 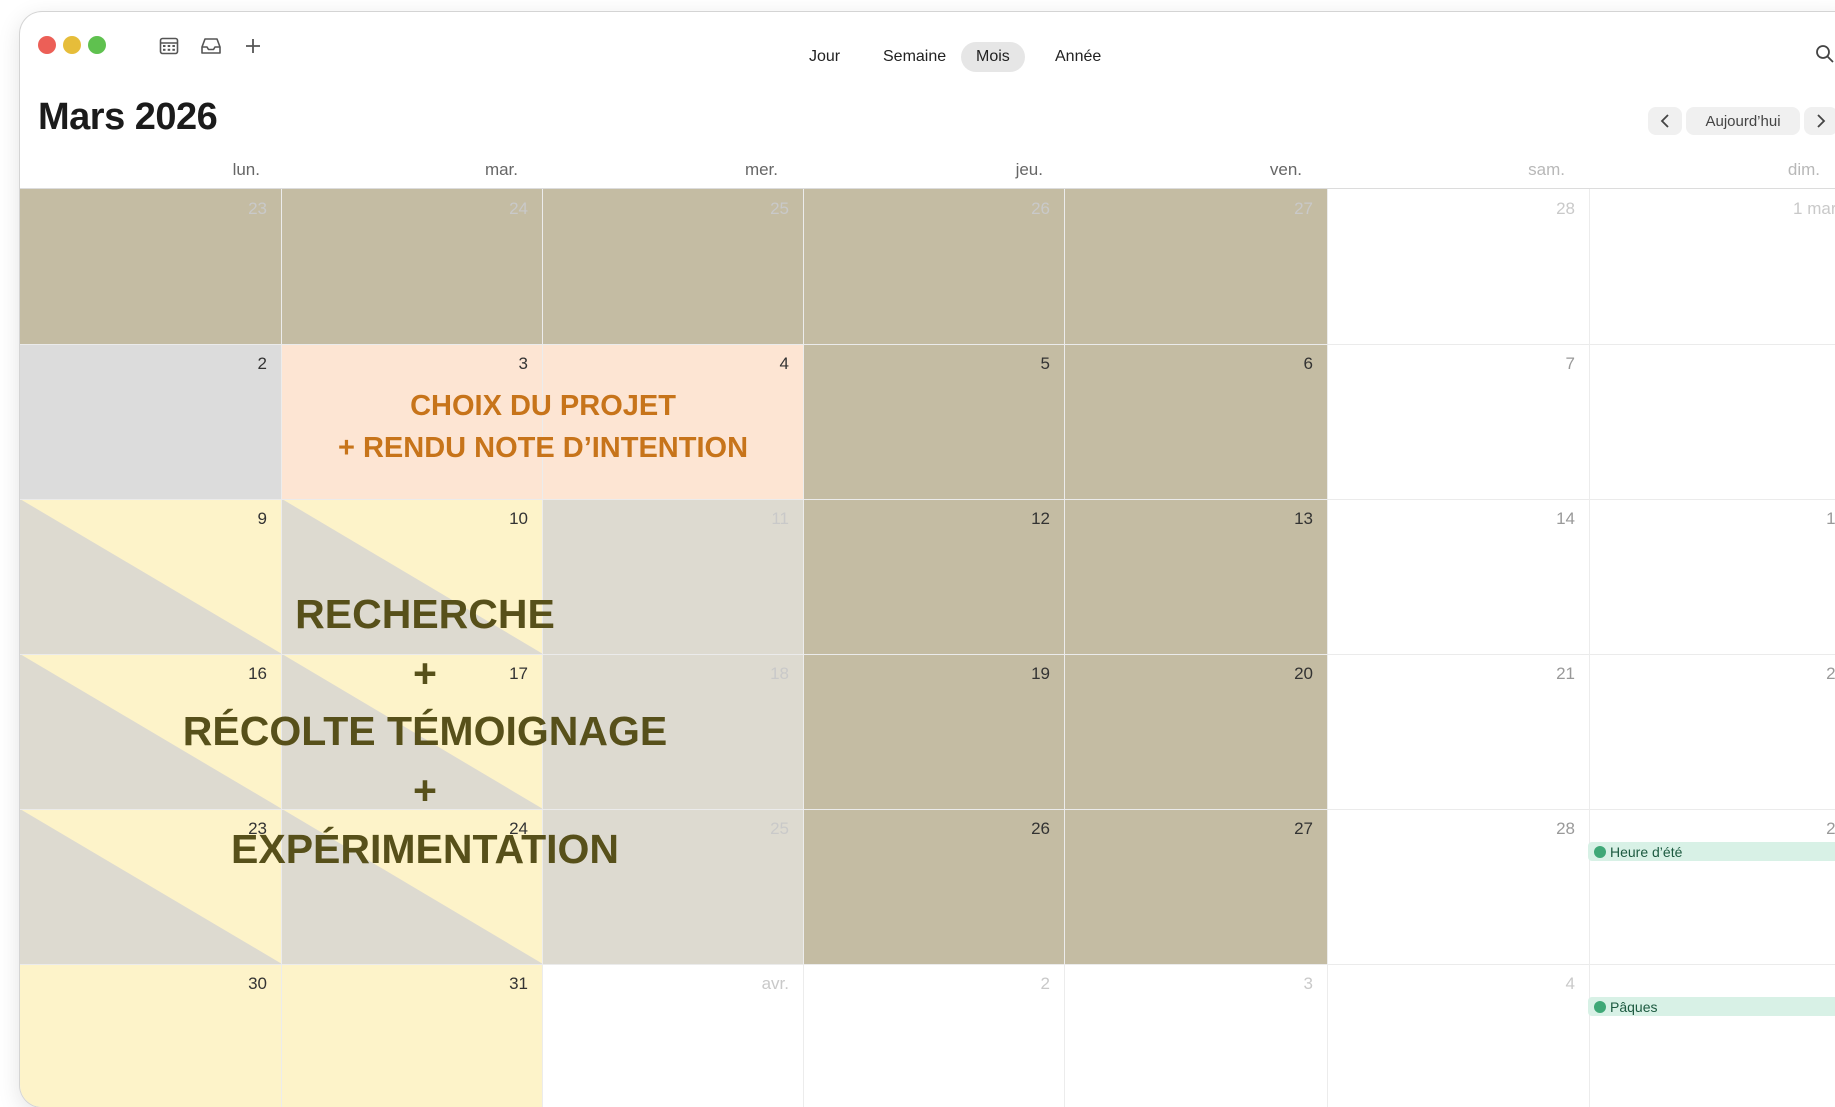 I want to click on day-number: 21, so click(x=1565, y=673).